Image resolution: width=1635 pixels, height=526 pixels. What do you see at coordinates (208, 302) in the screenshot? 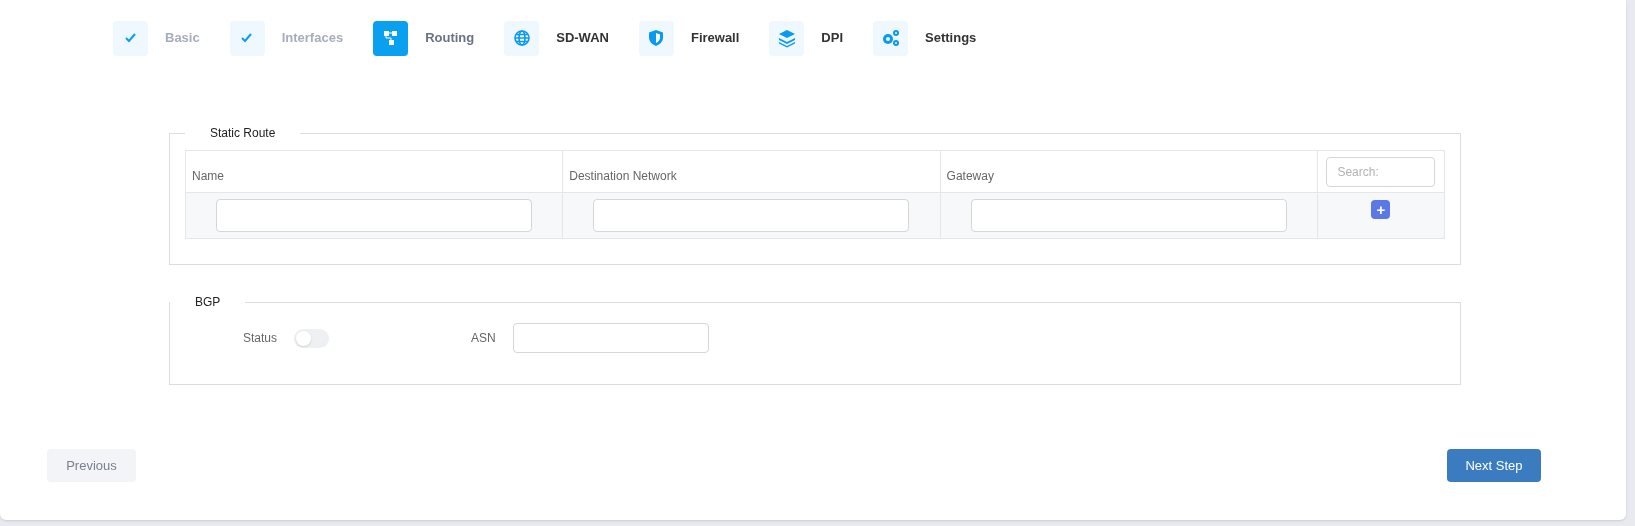
I see `section-title: BGP` at bounding box center [208, 302].